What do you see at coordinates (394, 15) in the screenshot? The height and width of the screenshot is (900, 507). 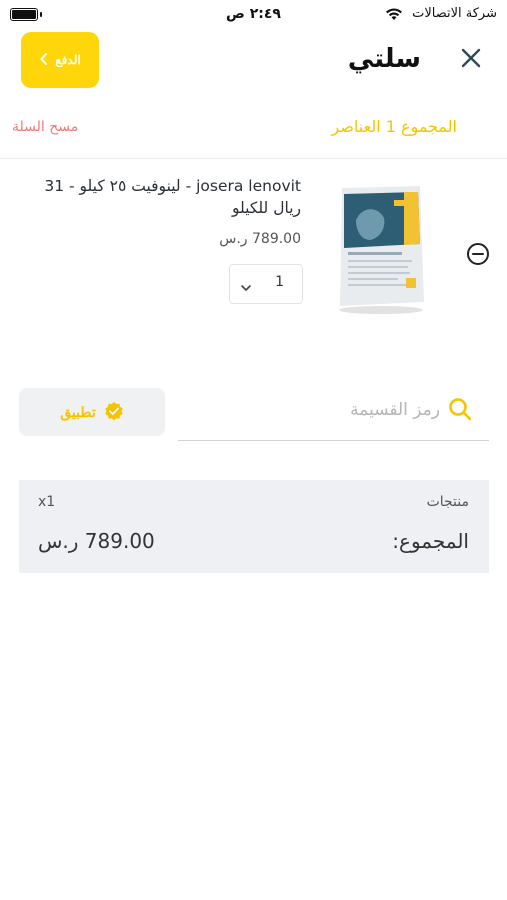 I see `wifi-icon` at bounding box center [394, 15].